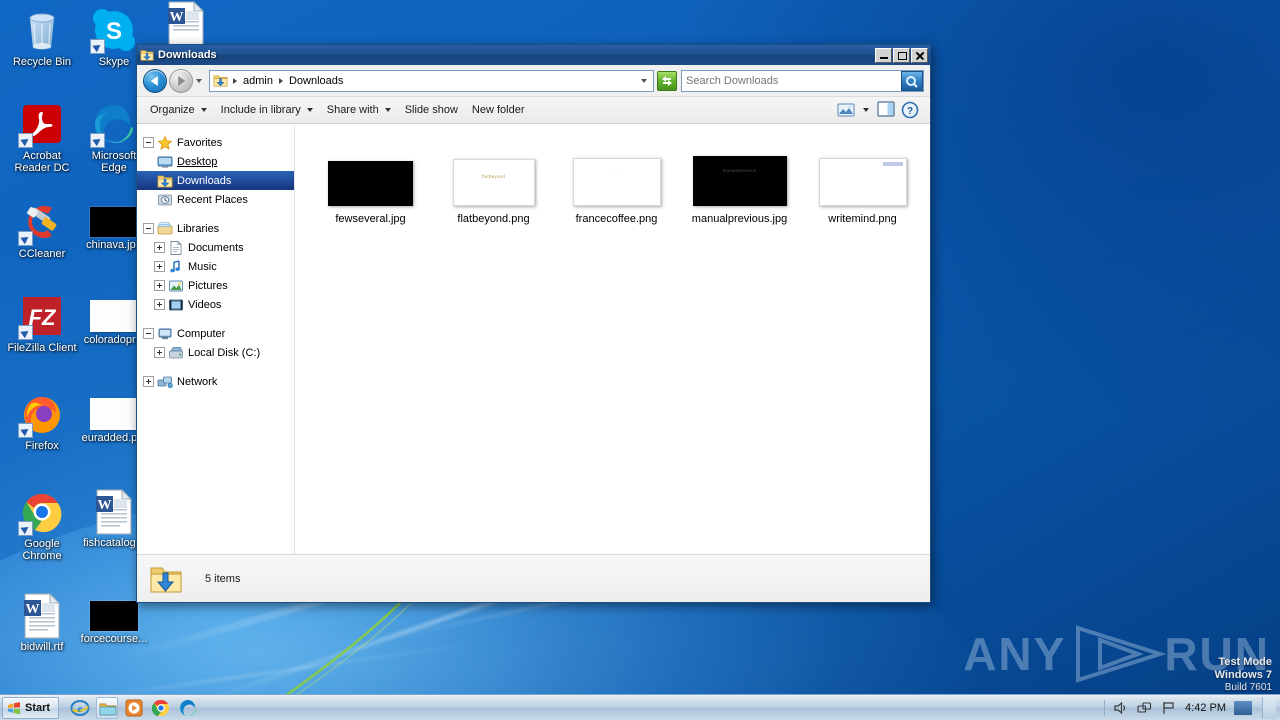 This screenshot has height=720, width=1280. What do you see at coordinates (431, 80) in the screenshot?
I see `address-bar: admin Downloads` at bounding box center [431, 80].